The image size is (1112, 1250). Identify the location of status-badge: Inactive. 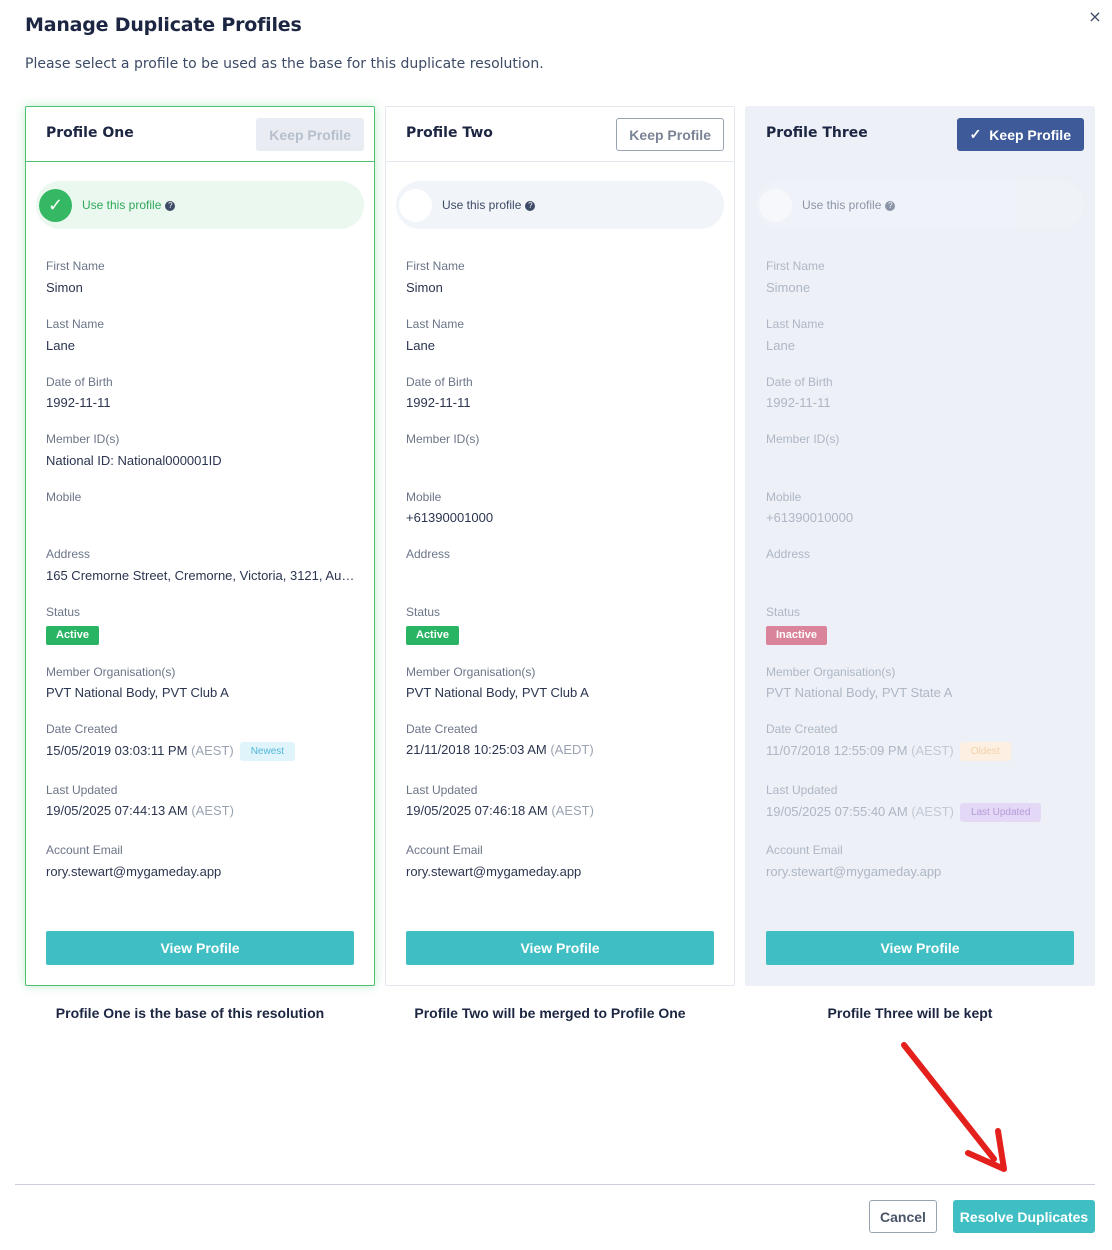
(796, 635).